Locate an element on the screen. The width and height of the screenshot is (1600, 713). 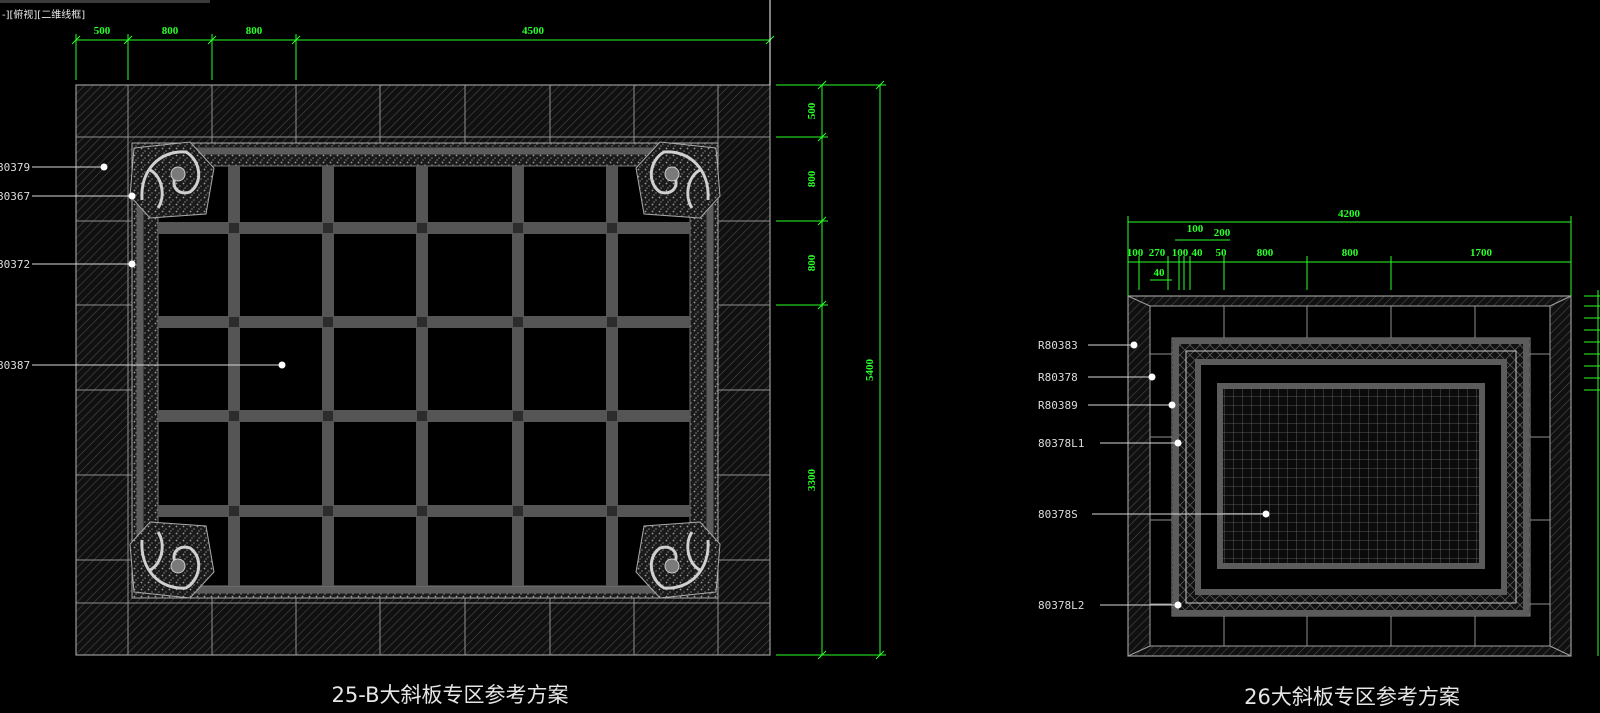
right-dim-800a: 800 is located at coordinates (1265, 253).